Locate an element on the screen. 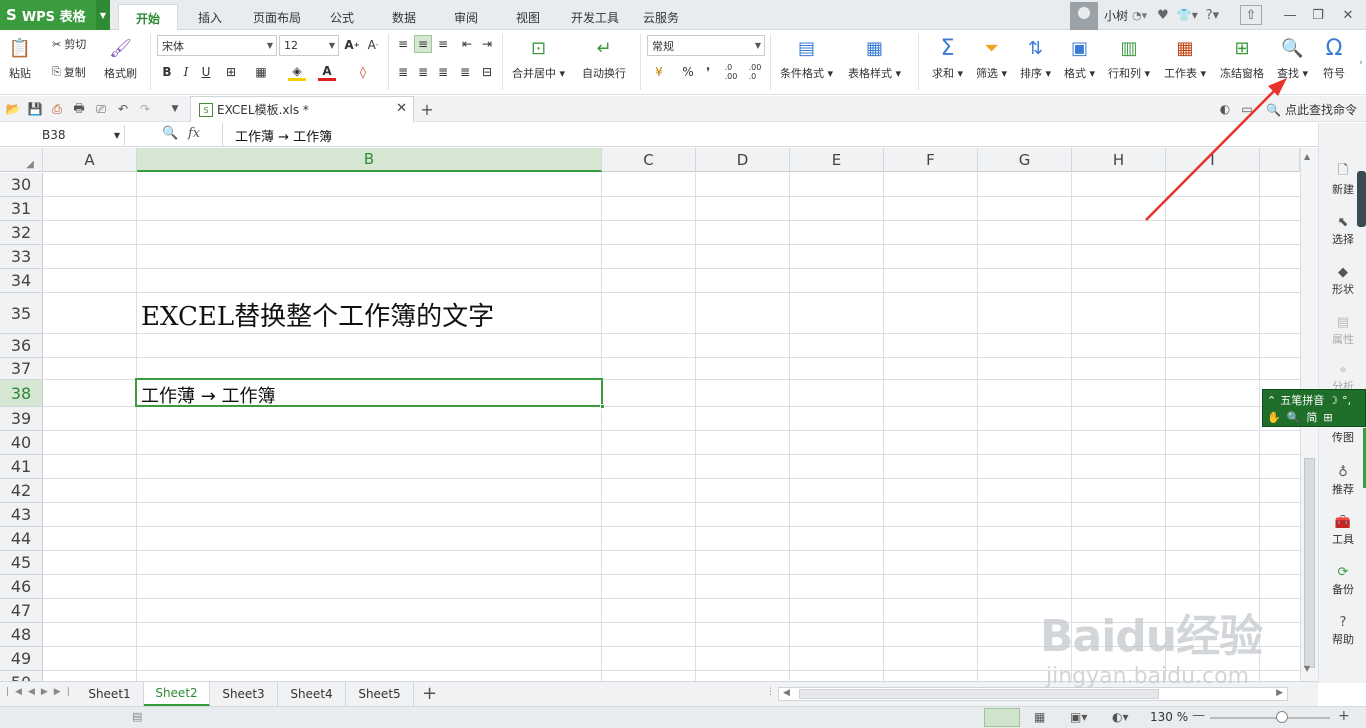  font-name-select: 宋体 ▼ is located at coordinates (217, 45).